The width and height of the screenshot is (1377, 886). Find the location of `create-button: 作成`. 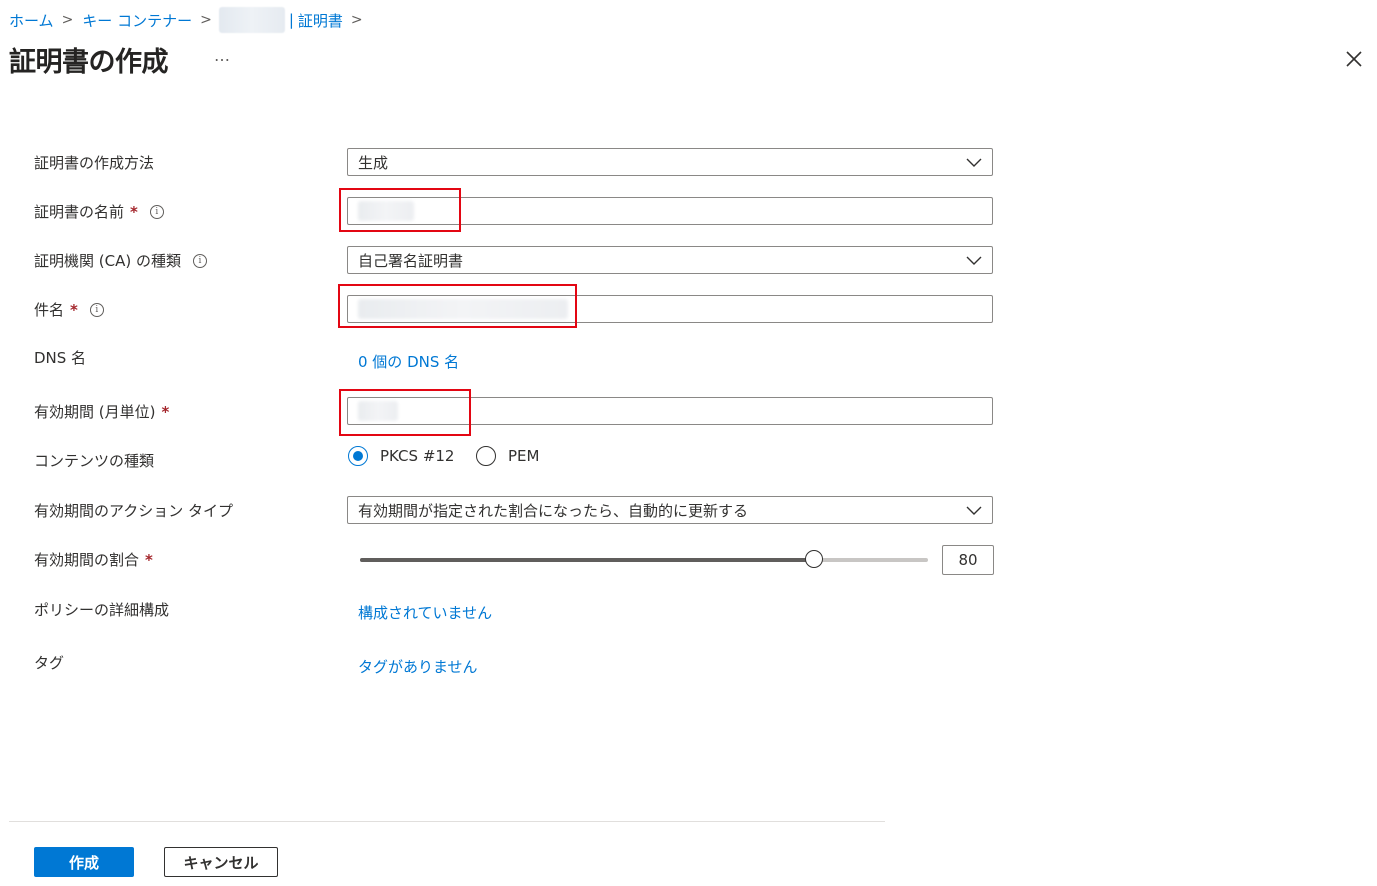

create-button: 作成 is located at coordinates (84, 862).